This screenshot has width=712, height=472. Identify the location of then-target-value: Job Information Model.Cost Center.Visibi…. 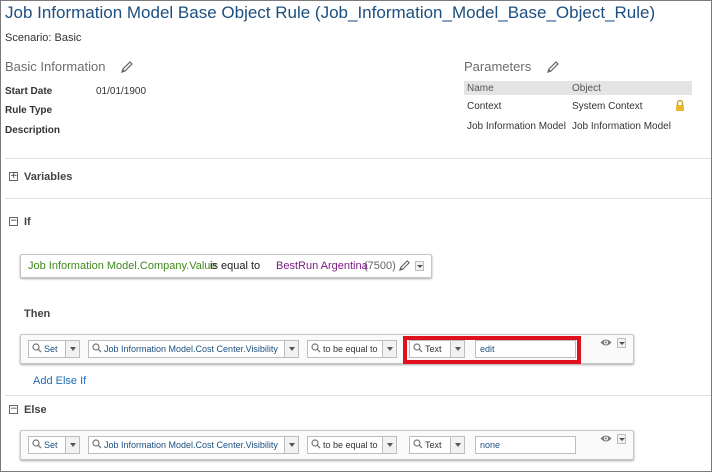
(191, 349).